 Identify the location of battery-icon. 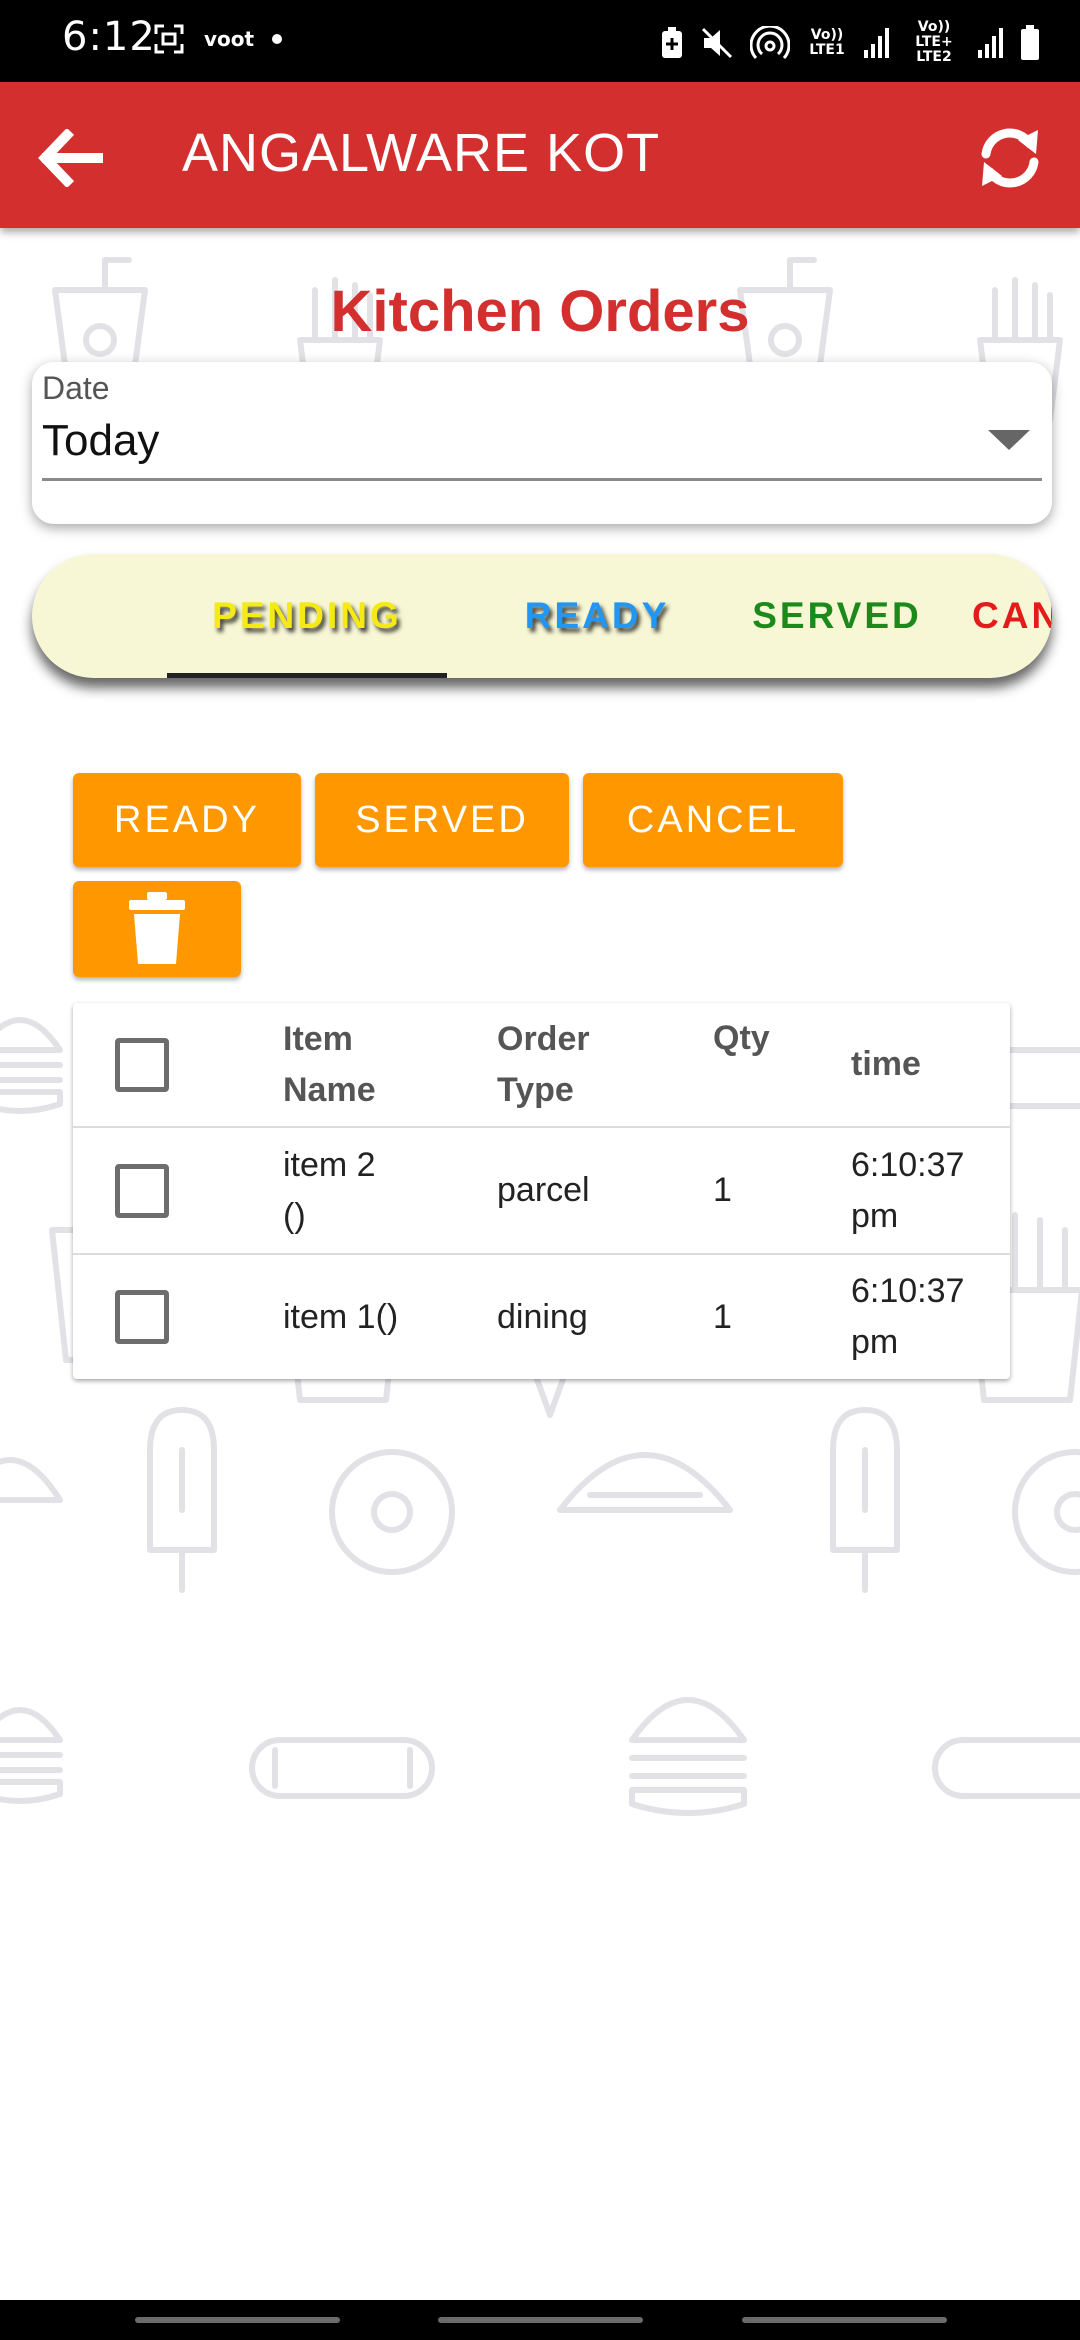
(1030, 42).